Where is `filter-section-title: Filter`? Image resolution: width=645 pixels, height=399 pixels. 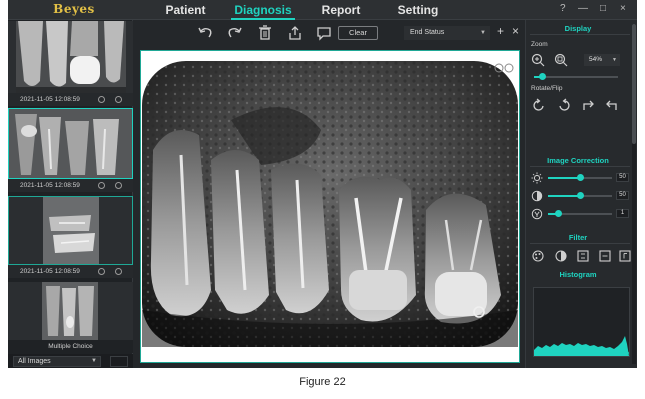 filter-section-title: Filter is located at coordinates (578, 237).